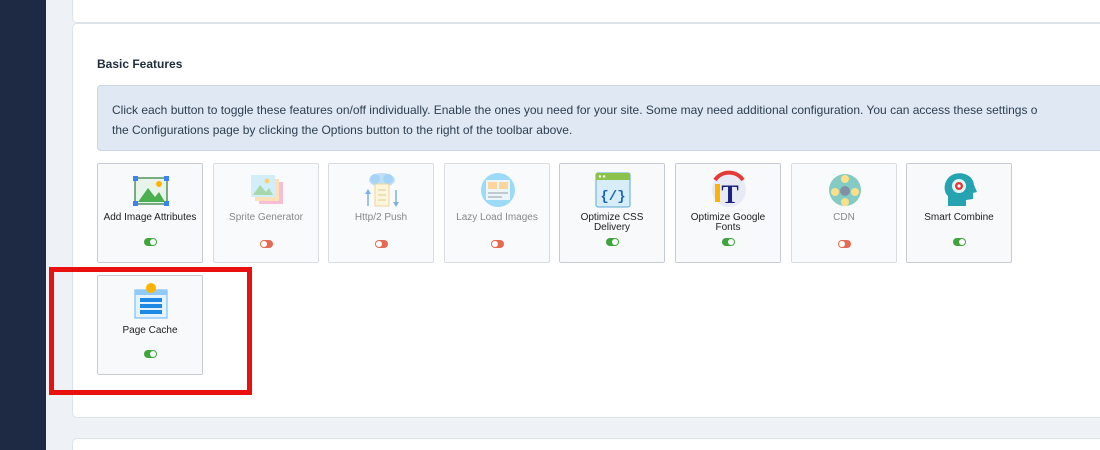  Describe the element at coordinates (845, 190) in the screenshot. I see `cdn-icon` at that location.